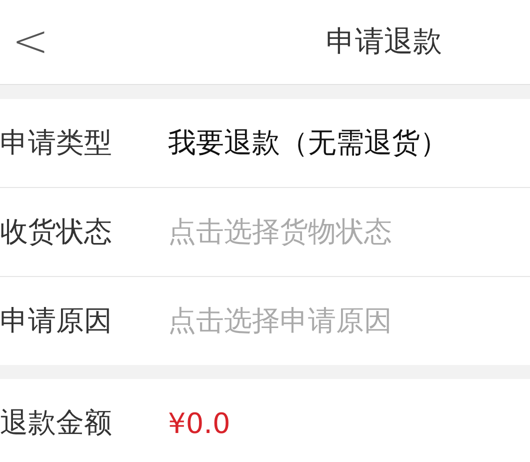 The image size is (530, 462). I want to click on field-label: 退款金额, so click(56, 423).